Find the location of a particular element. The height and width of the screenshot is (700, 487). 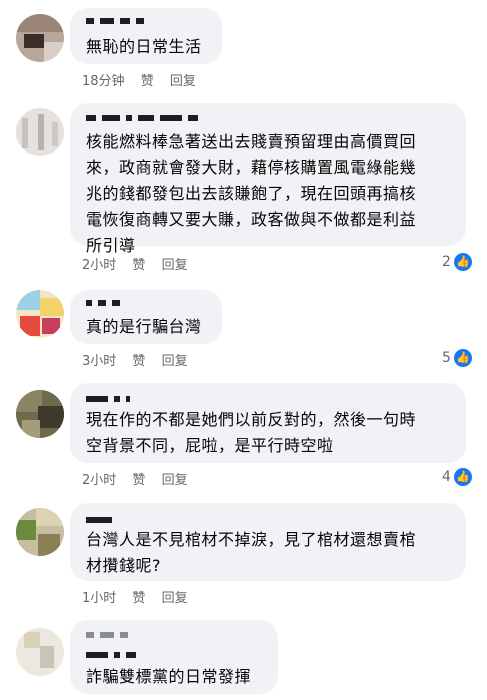

comment-actions: 18分钟 赞 回复 is located at coordinates (145, 79).